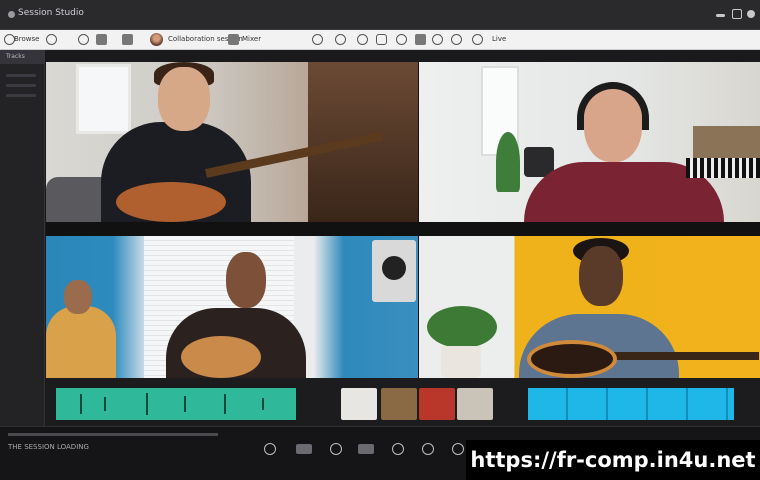  What do you see at coordinates (737, 14) in the screenshot?
I see `maximize-icon` at bounding box center [737, 14].